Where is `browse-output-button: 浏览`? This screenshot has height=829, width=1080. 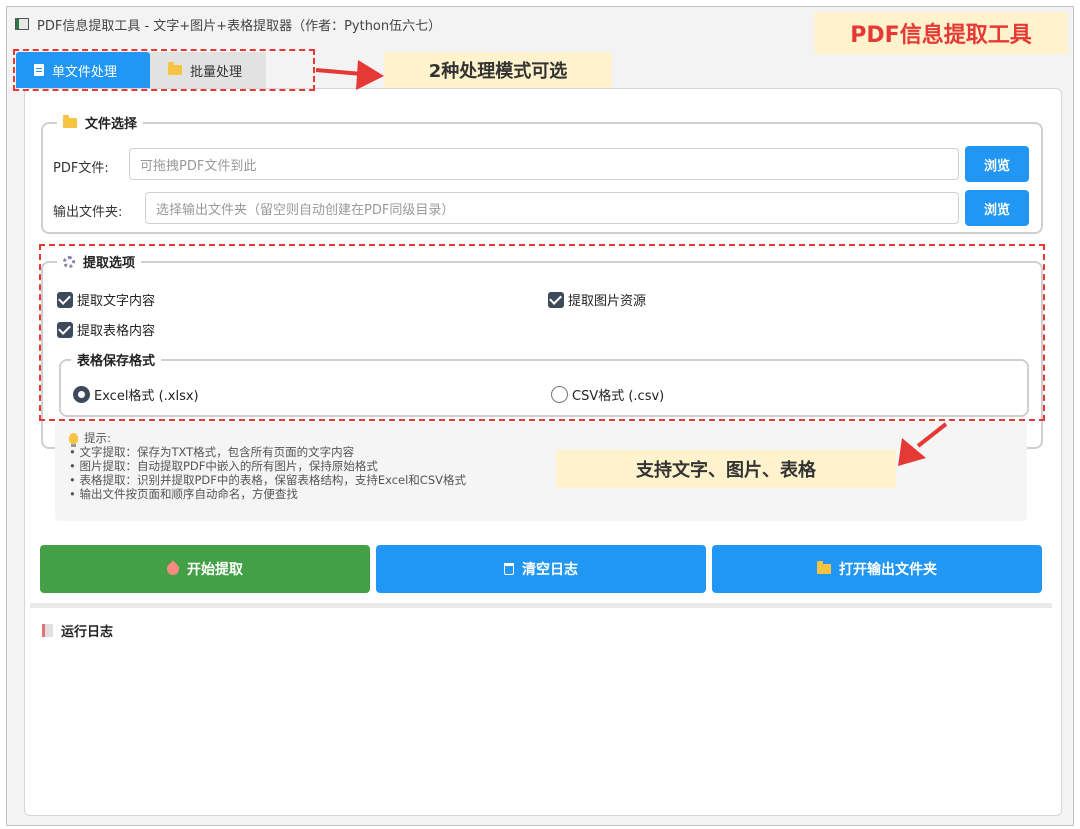 browse-output-button: 浏览 is located at coordinates (997, 208).